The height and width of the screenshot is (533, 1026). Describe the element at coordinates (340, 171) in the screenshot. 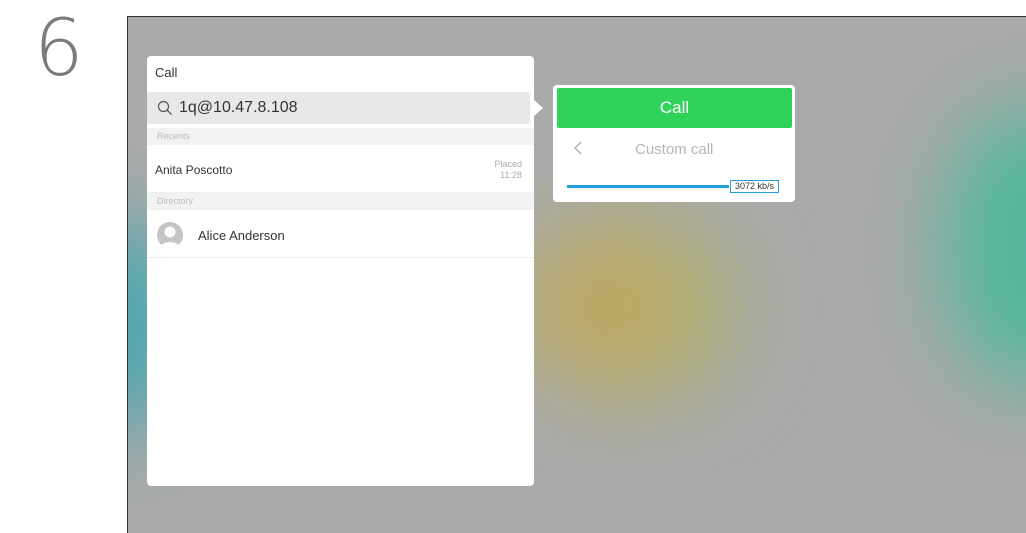

I see `recent-call-row: Anita Poscotto Placed 11:28` at that location.